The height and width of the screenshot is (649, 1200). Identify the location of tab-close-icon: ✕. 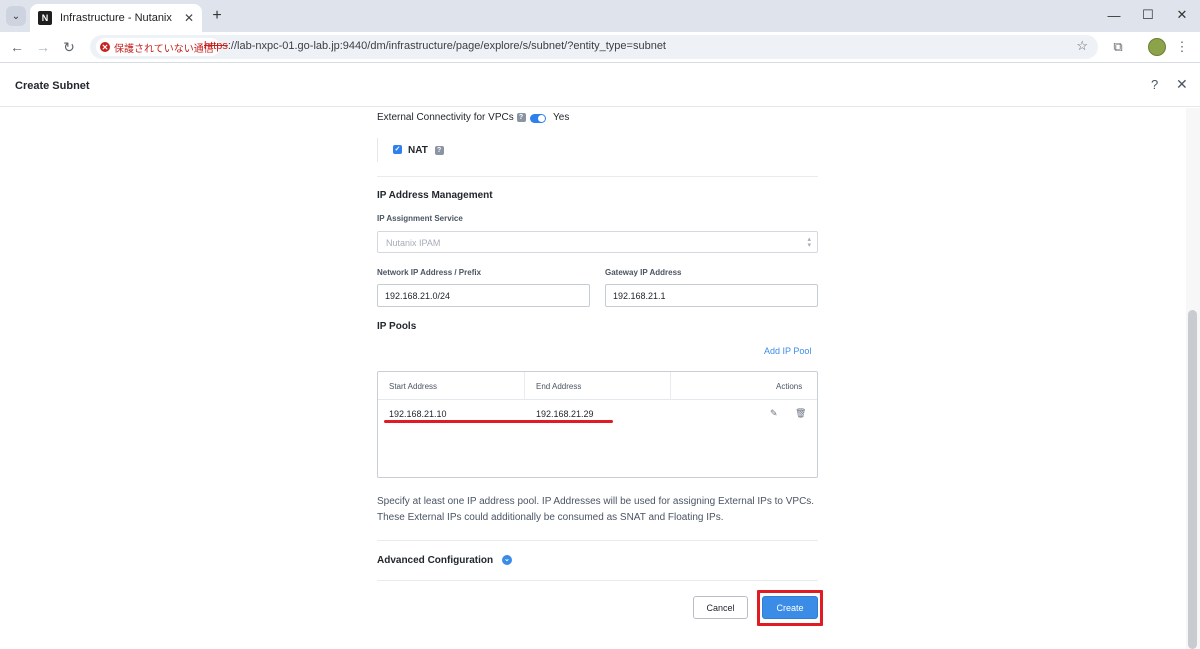
(189, 18).